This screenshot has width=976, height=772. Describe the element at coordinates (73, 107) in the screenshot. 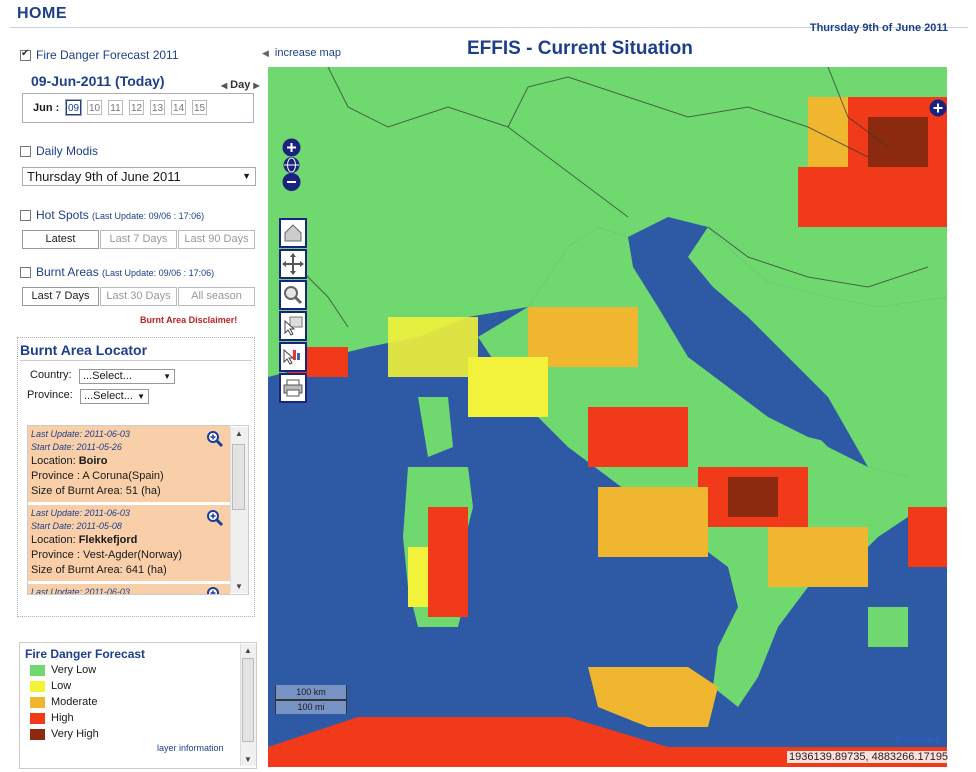

I see `day-chip: 09` at that location.